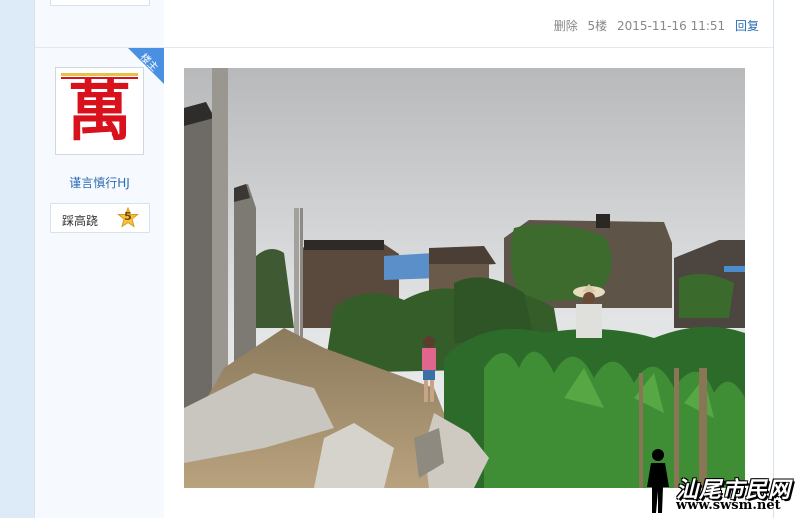 This screenshot has width=806, height=518. I want to click on post-timestamp: 2015-11-16 11:51, so click(671, 26).